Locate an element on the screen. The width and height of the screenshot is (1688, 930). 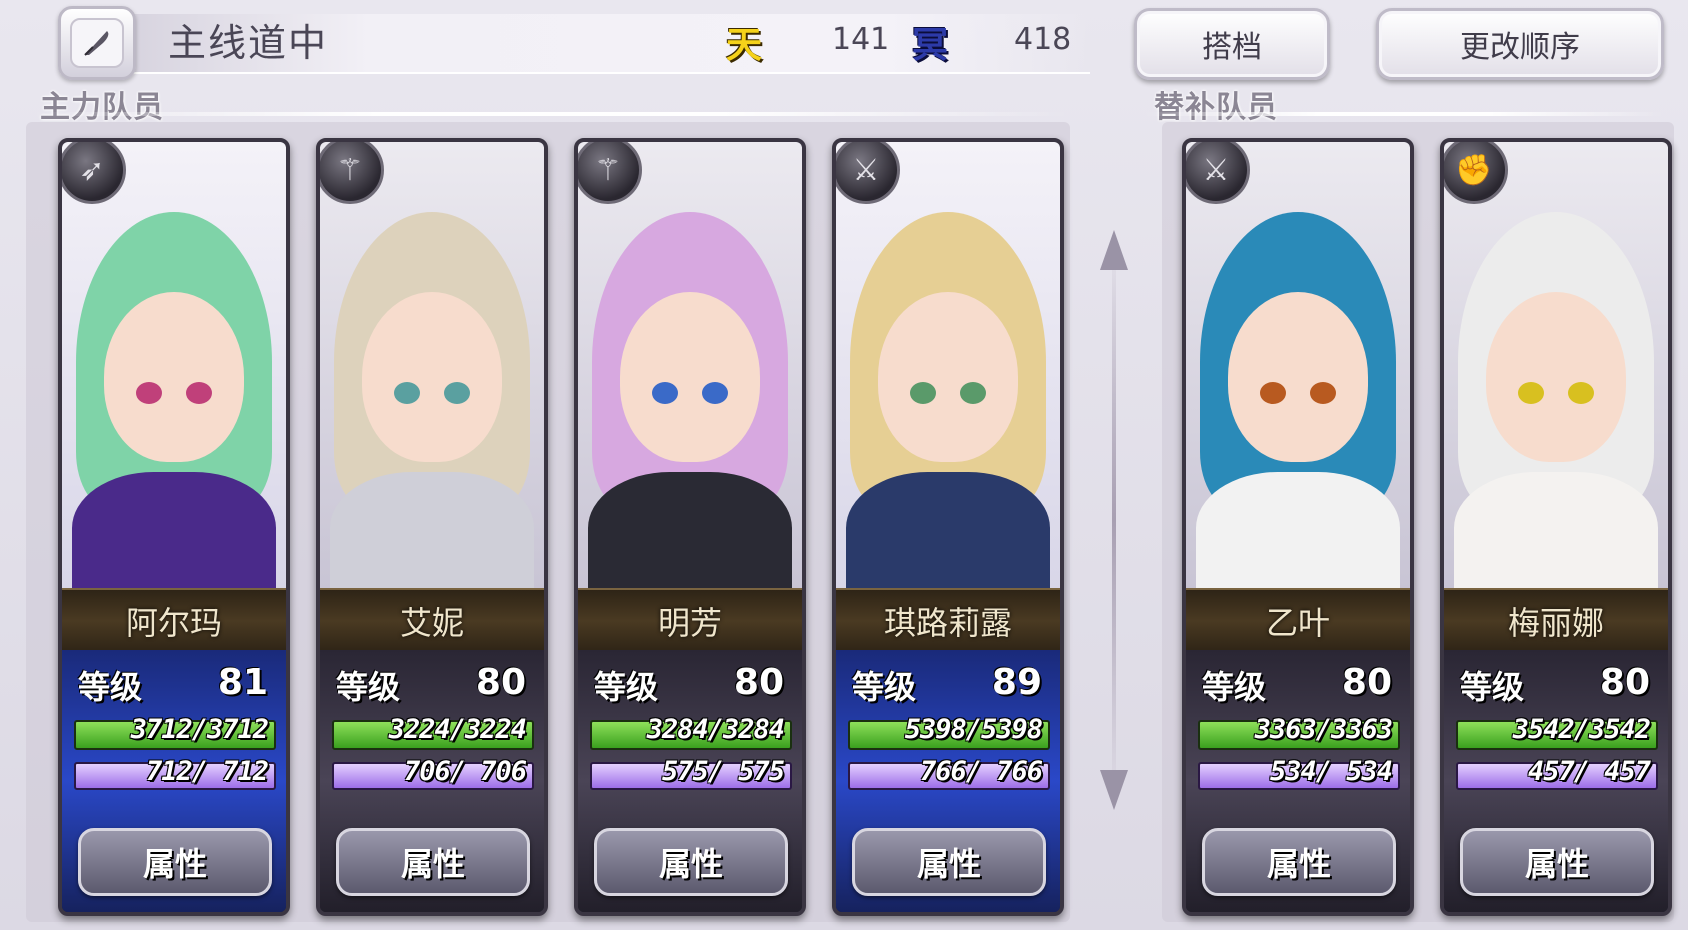
mp-bar: 706/ 706 is located at coordinates (433, 773).